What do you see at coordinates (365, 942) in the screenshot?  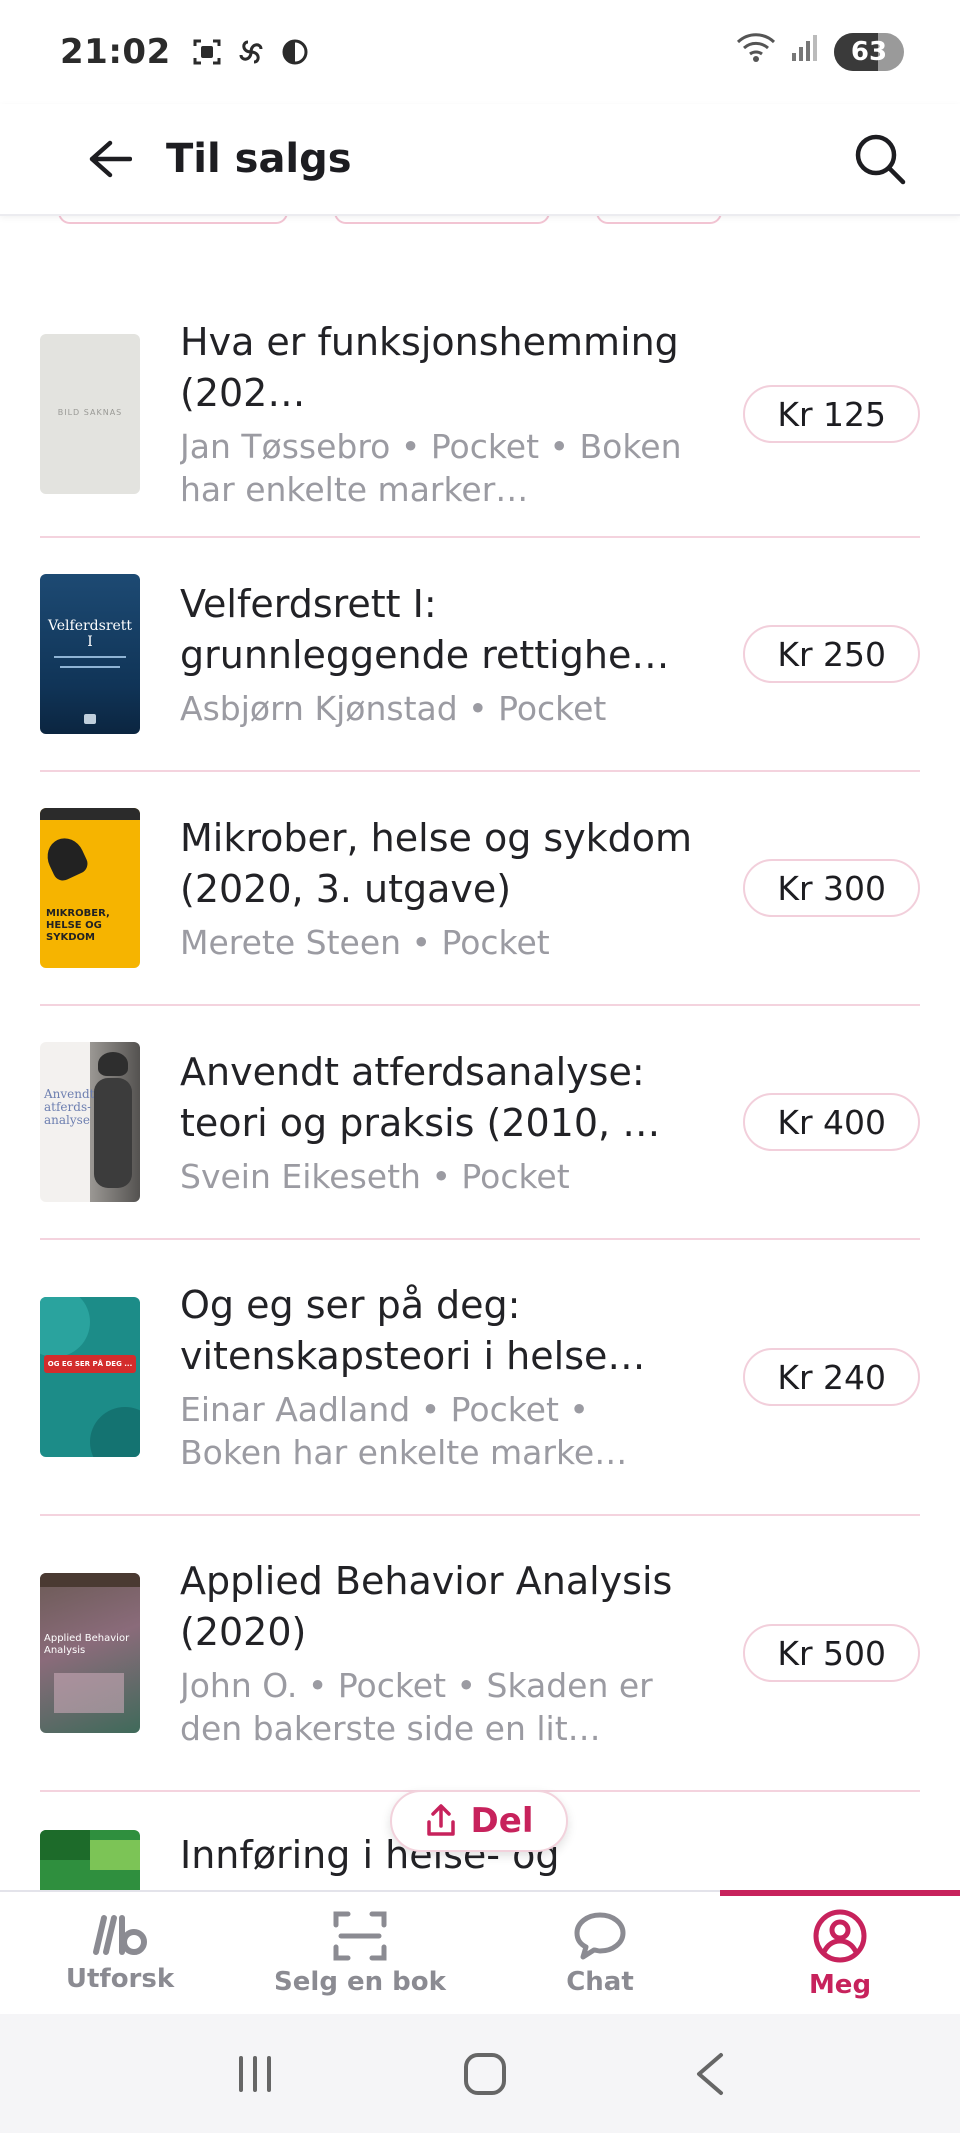 I see `listing-meta: Merete Steen • Pocket` at bounding box center [365, 942].